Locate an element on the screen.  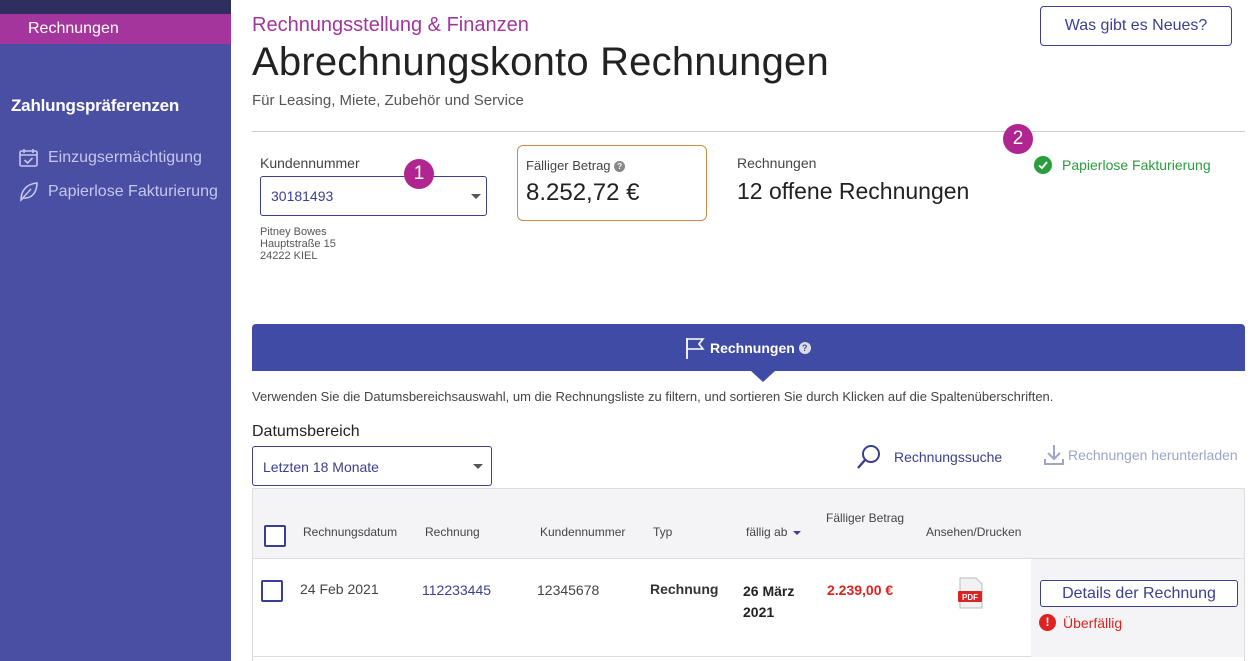
column-header-customer: Kundennummer is located at coordinates (582, 532).